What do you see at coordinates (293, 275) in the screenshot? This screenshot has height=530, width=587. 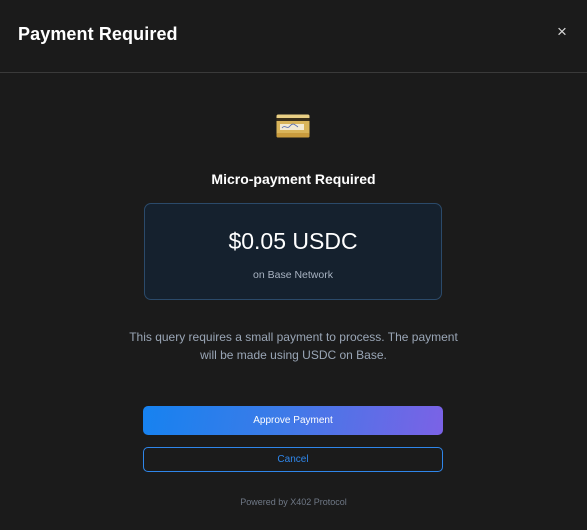 I see `network-label: on Base Network` at bounding box center [293, 275].